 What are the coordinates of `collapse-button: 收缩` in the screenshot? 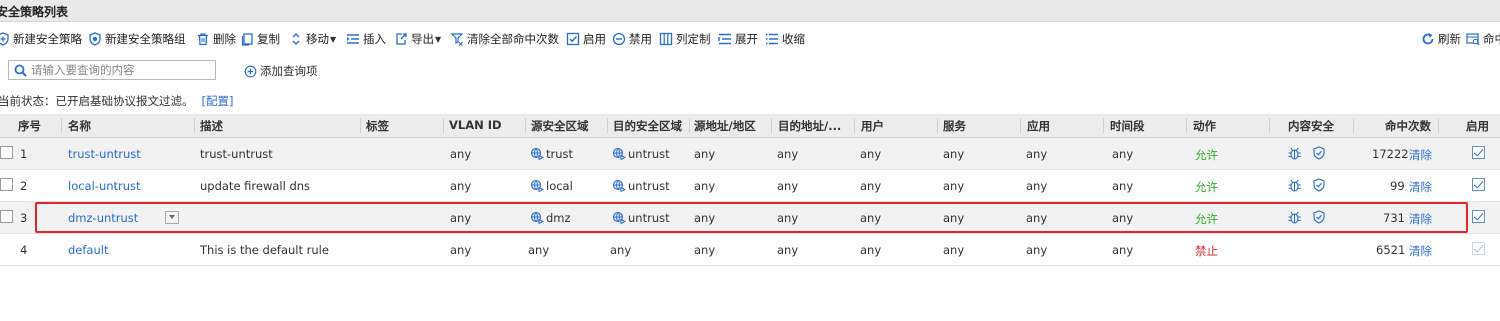 It's located at (785, 39).